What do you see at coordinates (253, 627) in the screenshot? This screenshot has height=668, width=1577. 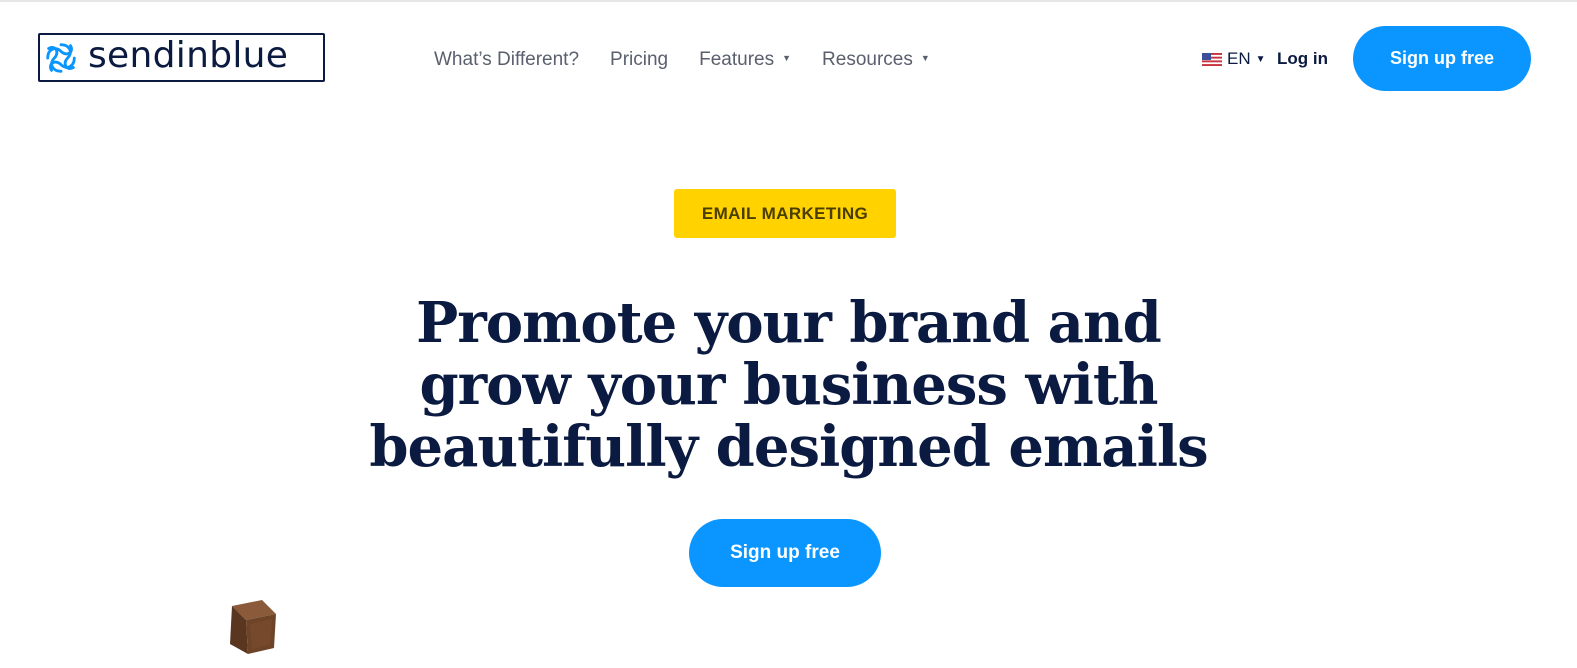 I see `wooden-cube-illustration` at bounding box center [253, 627].